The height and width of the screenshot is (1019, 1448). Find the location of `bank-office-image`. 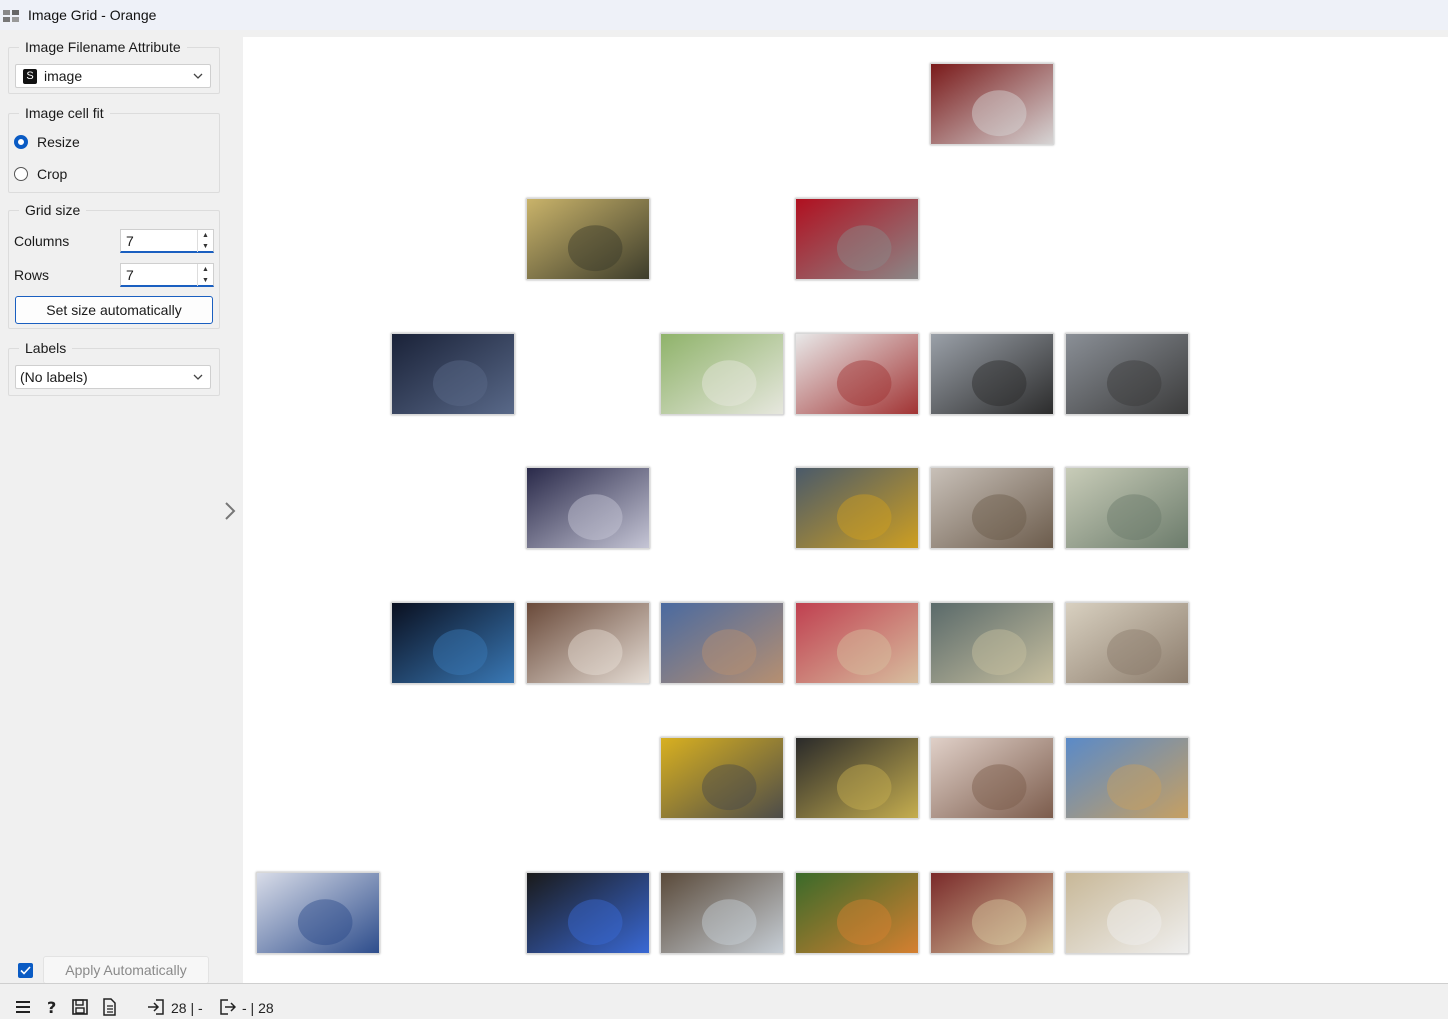

bank-office-image is located at coordinates (722, 374).